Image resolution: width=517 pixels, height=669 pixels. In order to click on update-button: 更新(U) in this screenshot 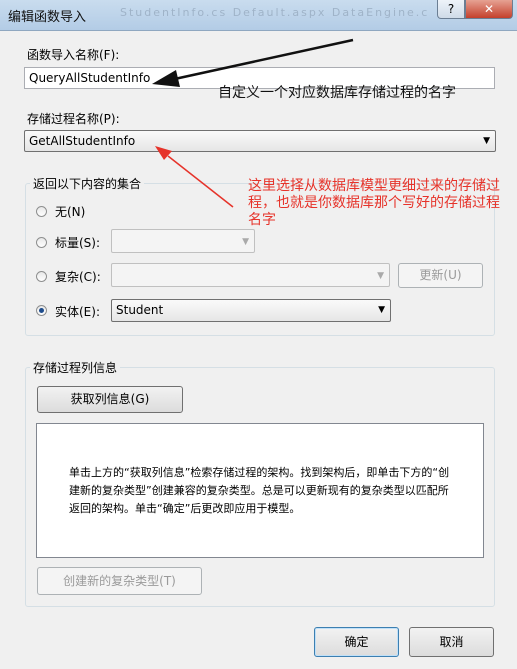, I will do `click(440, 275)`.